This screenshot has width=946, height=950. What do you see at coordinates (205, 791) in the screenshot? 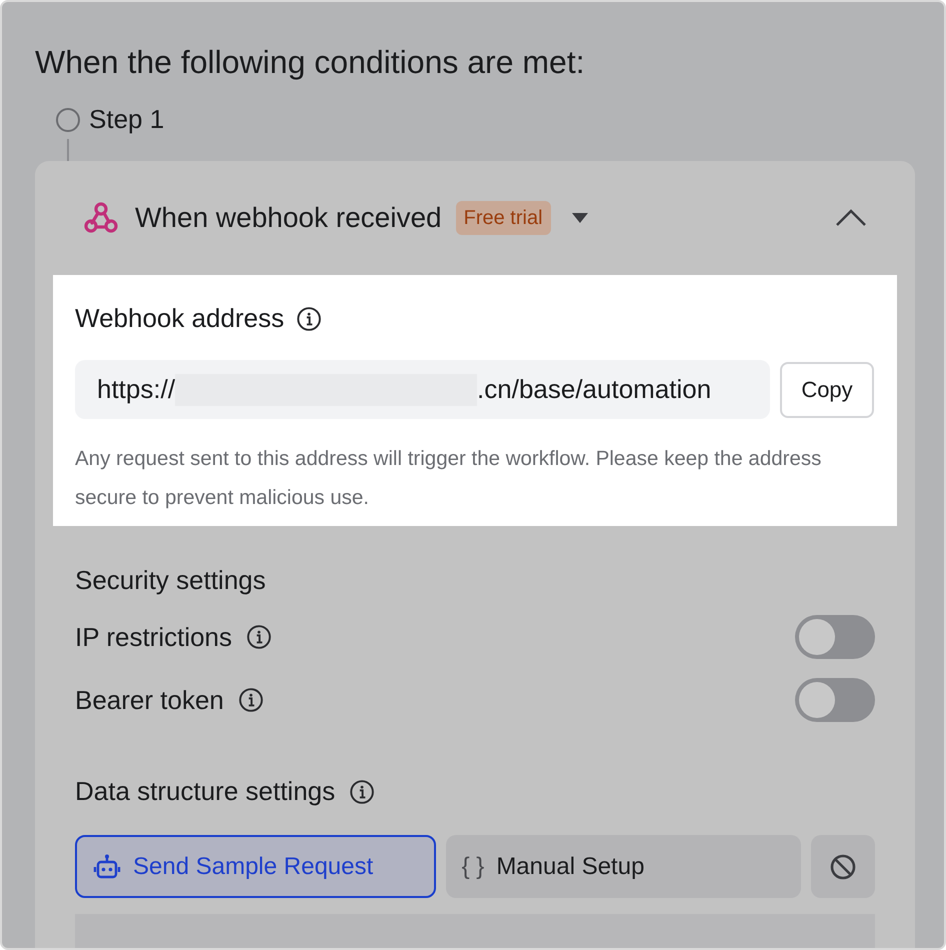
I see `section-title: Data structure settings` at bounding box center [205, 791].